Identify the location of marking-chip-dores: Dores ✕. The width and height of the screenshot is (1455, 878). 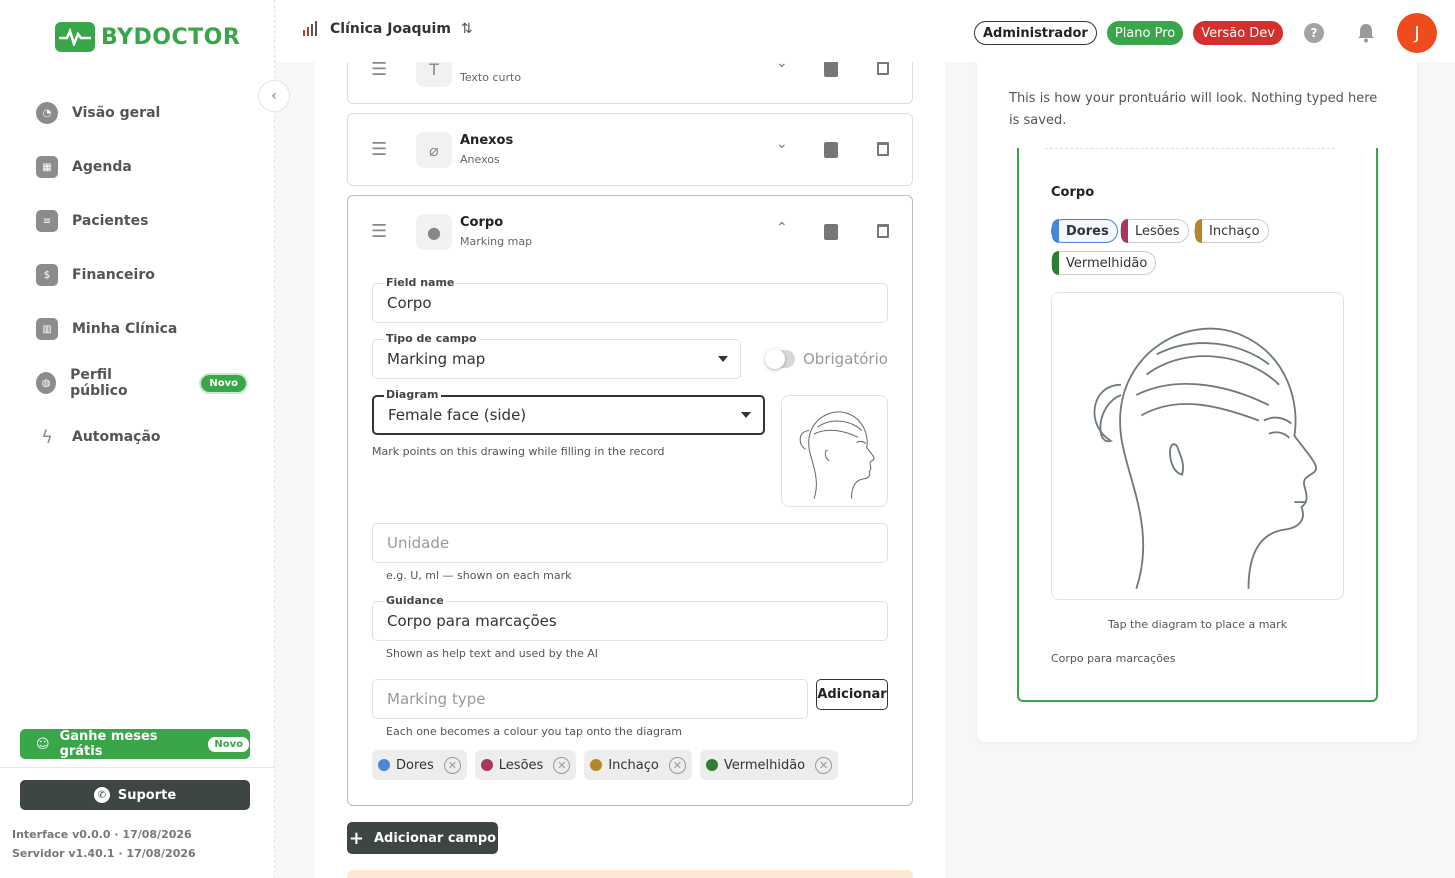
(419, 765).